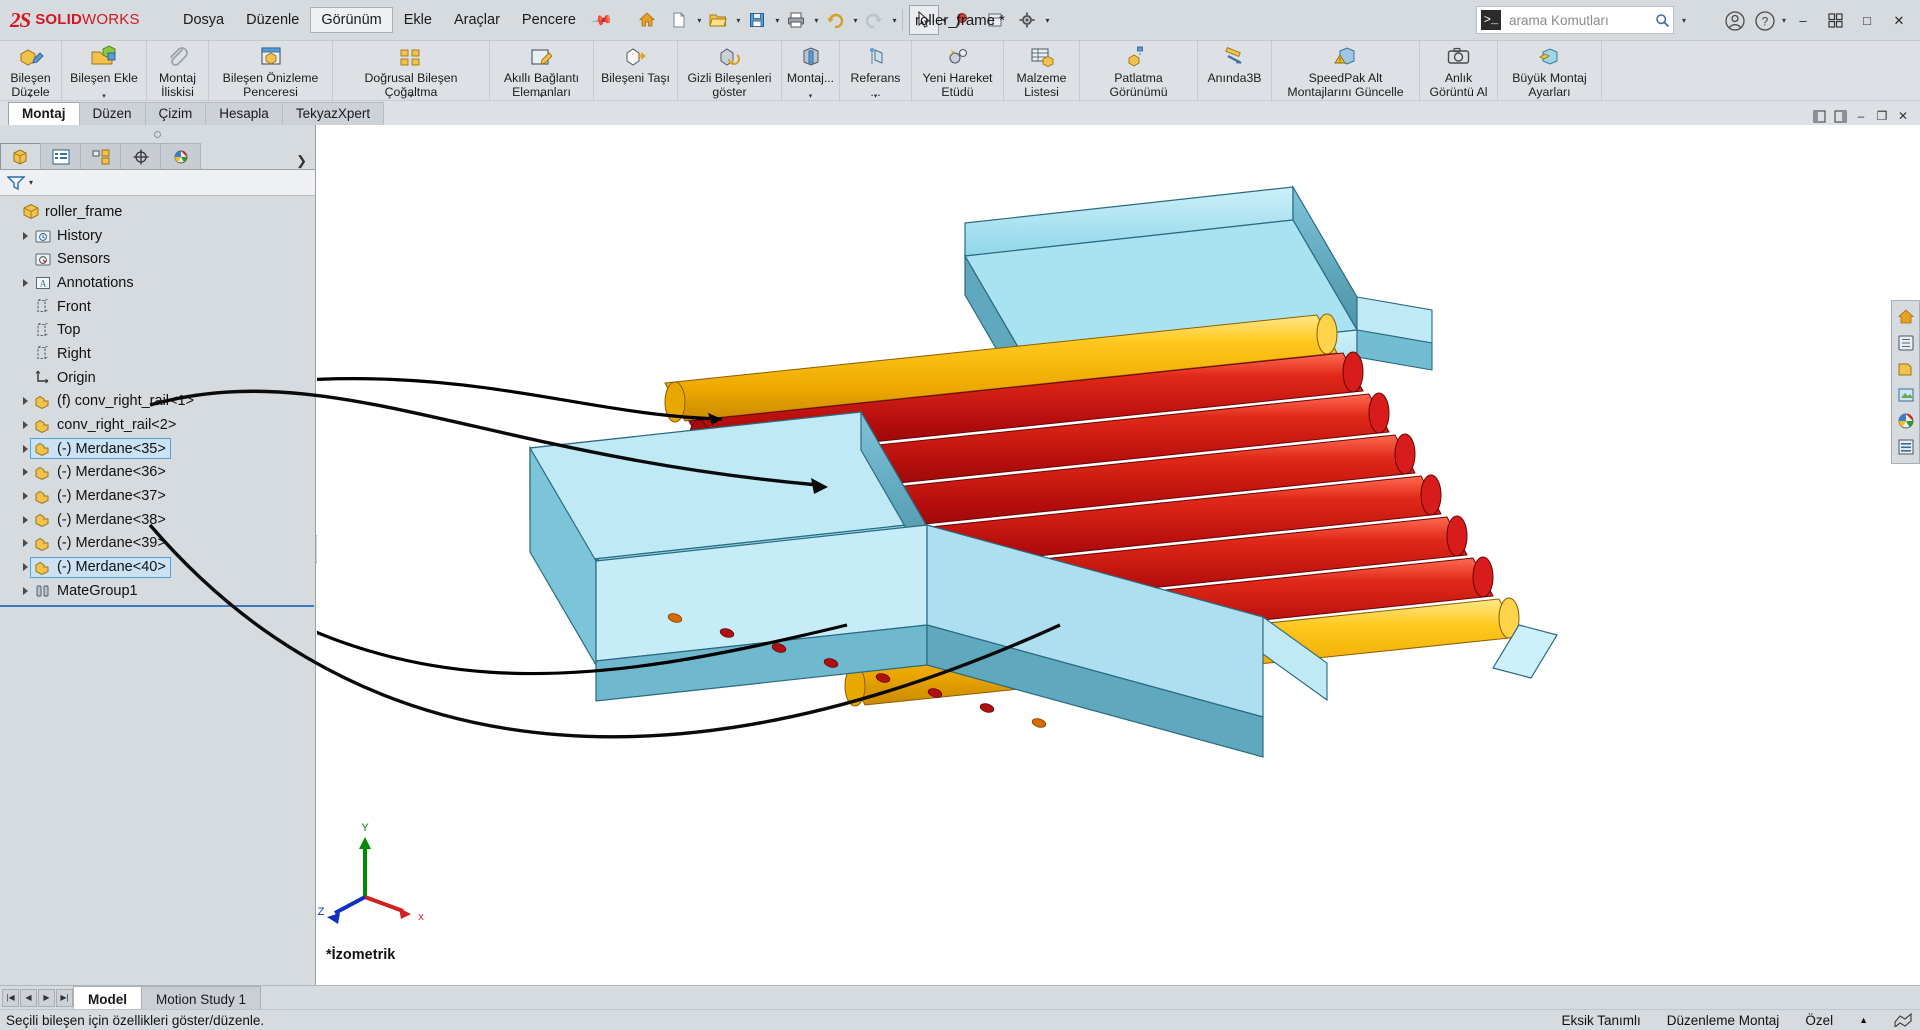 The width and height of the screenshot is (1920, 1030). I want to click on status-units: Özel, so click(1819, 1020).